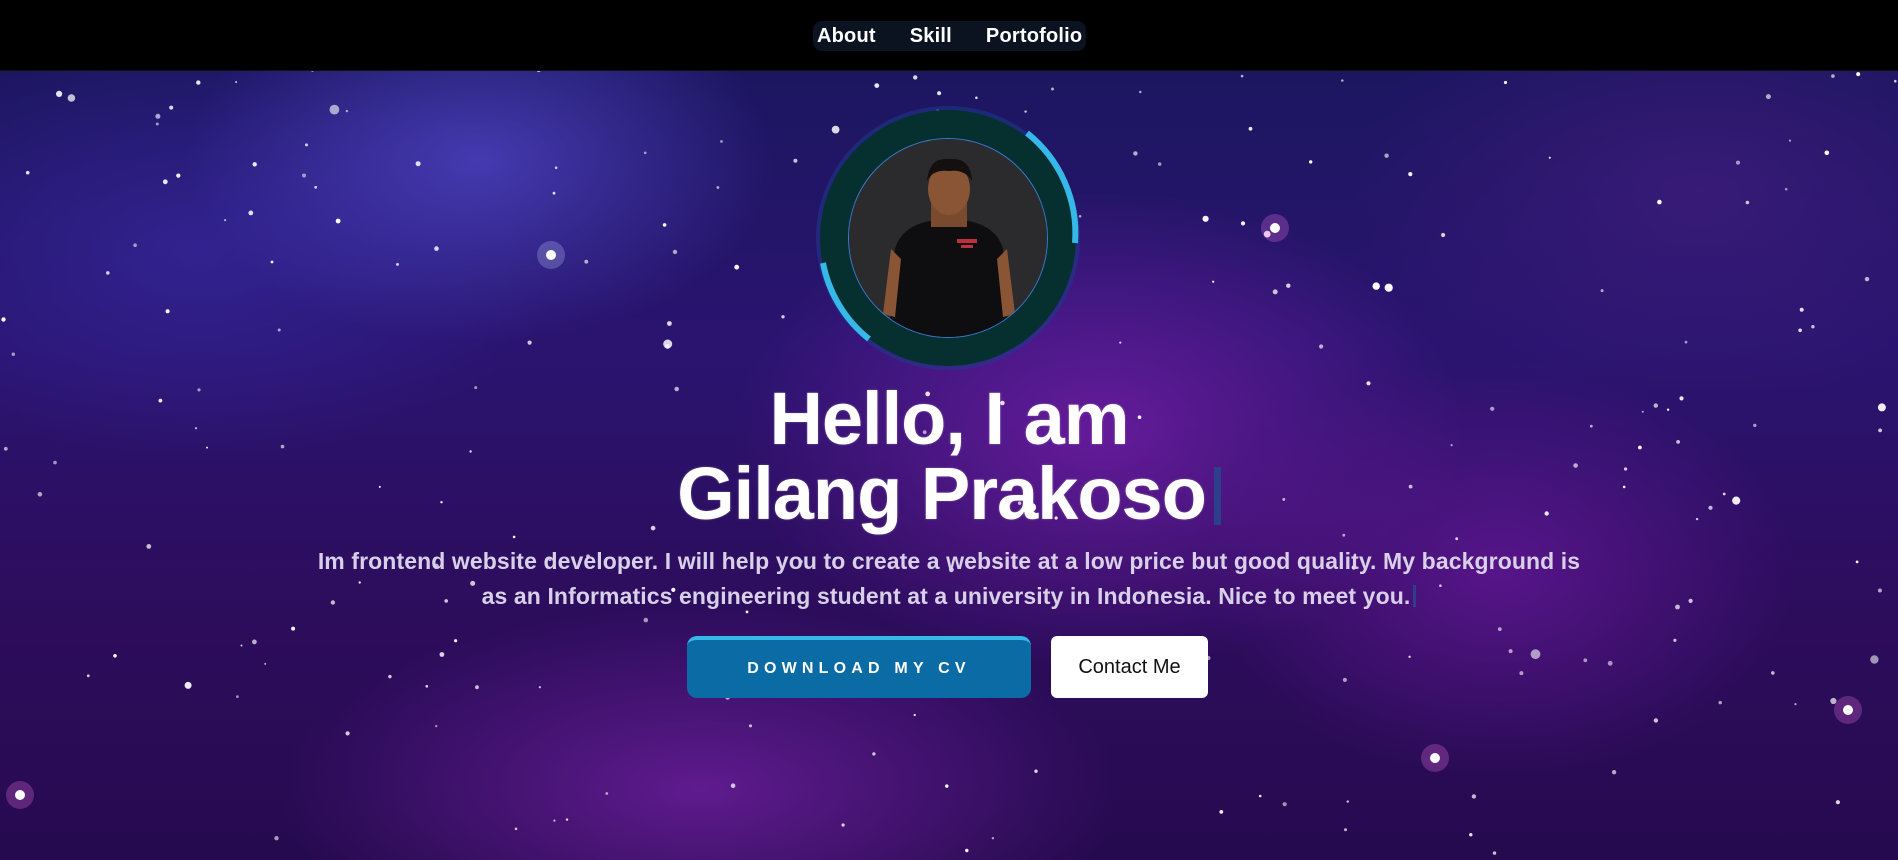 This screenshot has width=1898, height=860. I want to click on contact-me-button: Contact Me, so click(1129, 667).